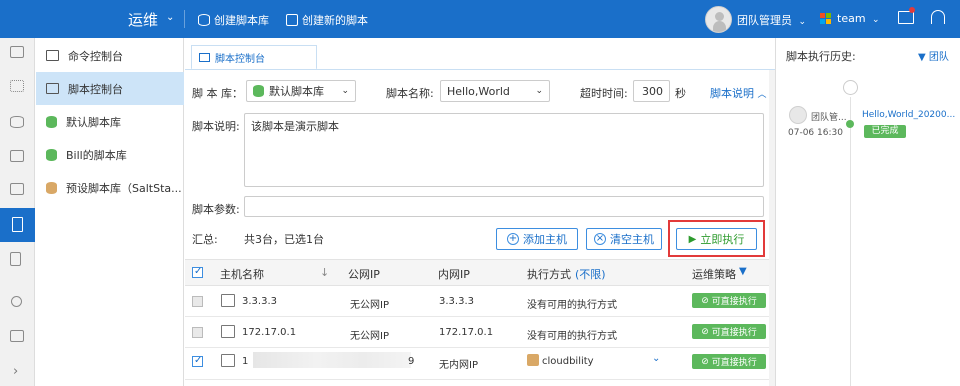  I want to click on cloudbility-icon, so click(533, 360).